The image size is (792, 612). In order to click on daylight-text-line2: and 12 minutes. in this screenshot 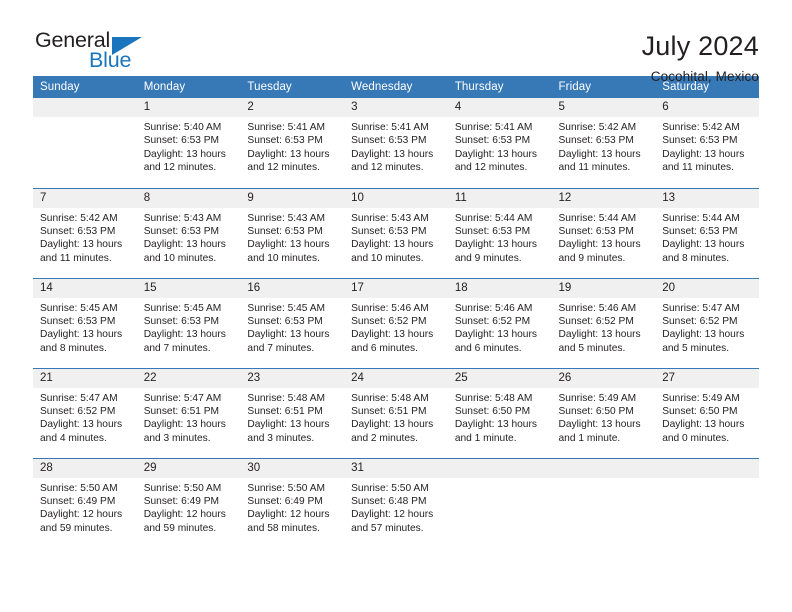, I will do `click(283, 168)`.